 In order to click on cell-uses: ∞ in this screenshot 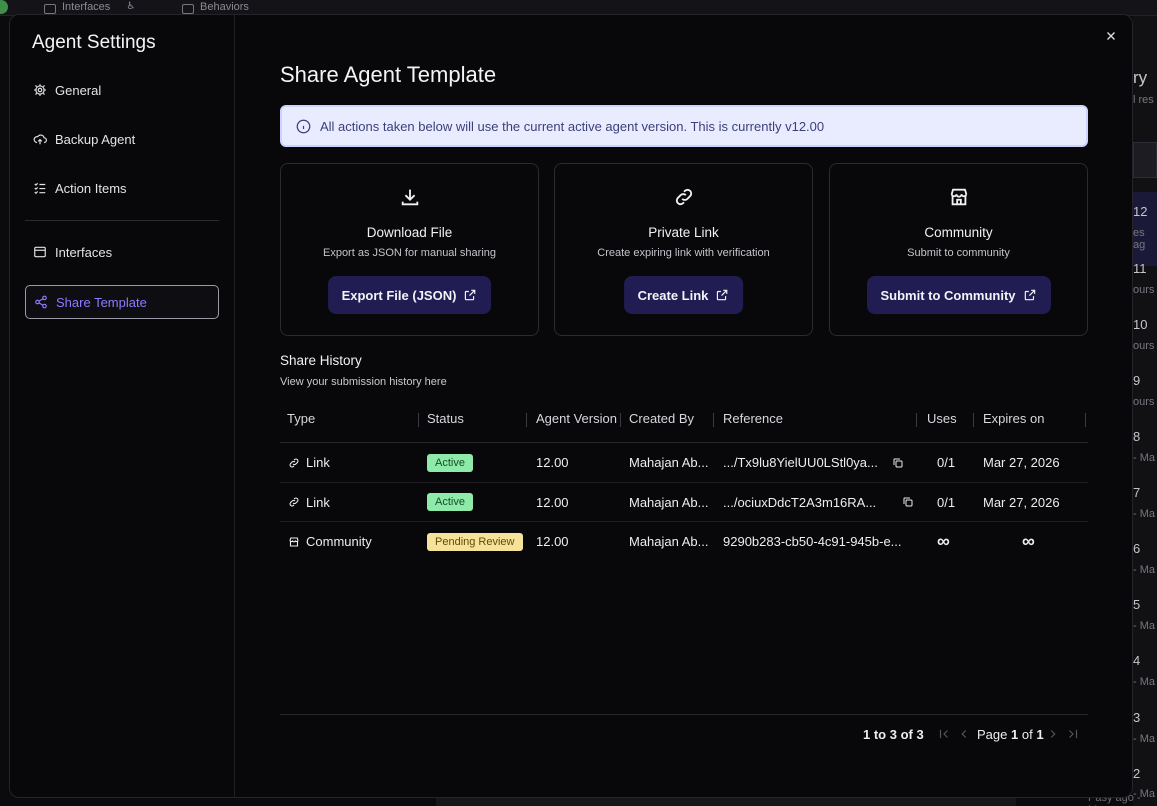, I will do `click(943, 541)`.